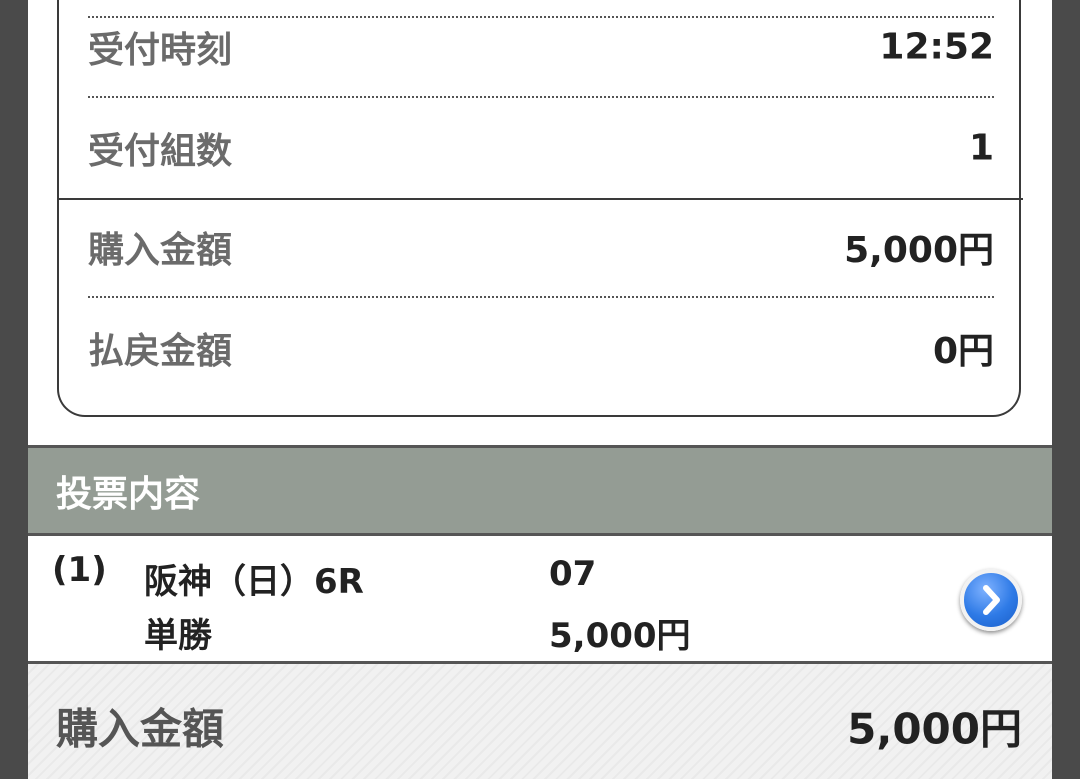 The image size is (1080, 779). Describe the element at coordinates (160, 50) in the screenshot. I see `summary-label: 受付時刻` at that location.